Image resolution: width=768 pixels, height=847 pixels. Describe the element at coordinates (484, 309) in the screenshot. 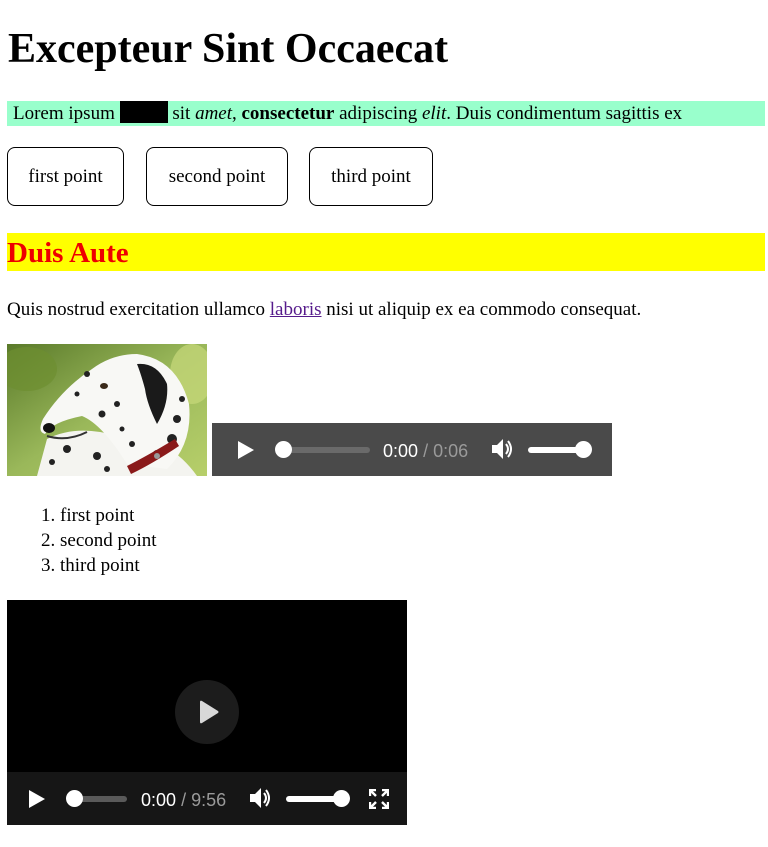

I see `paragraph-text-end: nisi ut aliquip ex ea commodo consequat.` at that location.